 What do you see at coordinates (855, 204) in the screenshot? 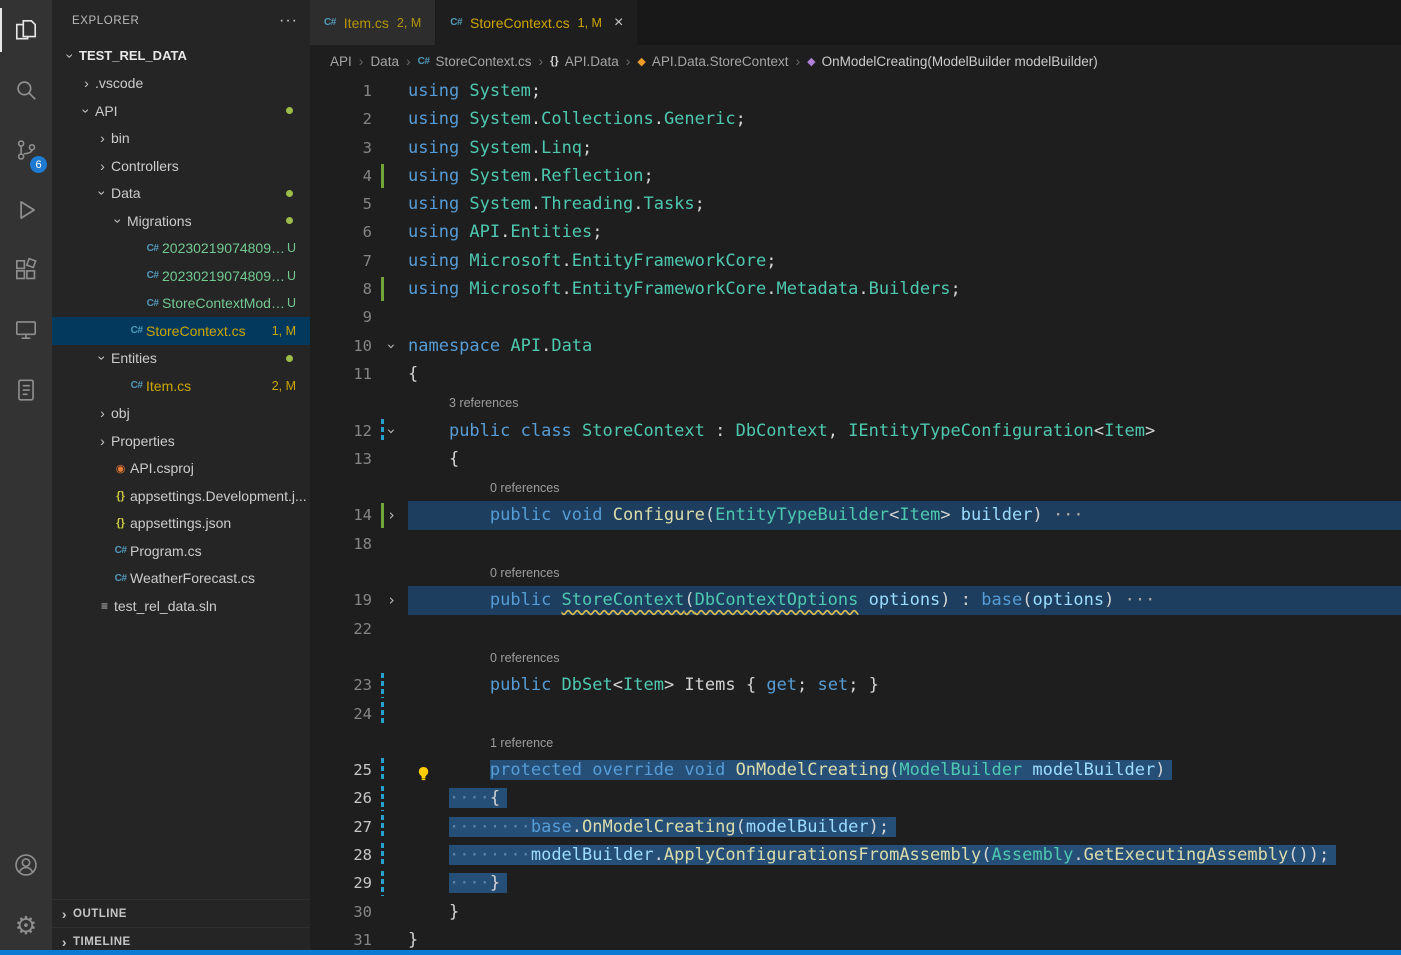
I see `code-line: 5 using System.Threading.Tasks;` at bounding box center [855, 204].